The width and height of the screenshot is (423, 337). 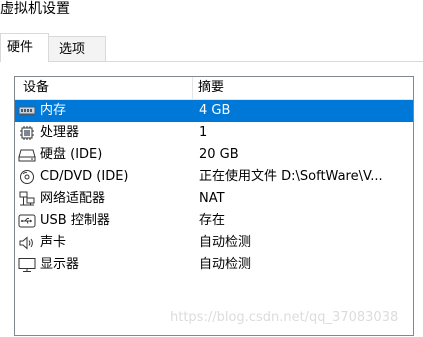 I want to click on device-name: 声卡, so click(x=53, y=242).